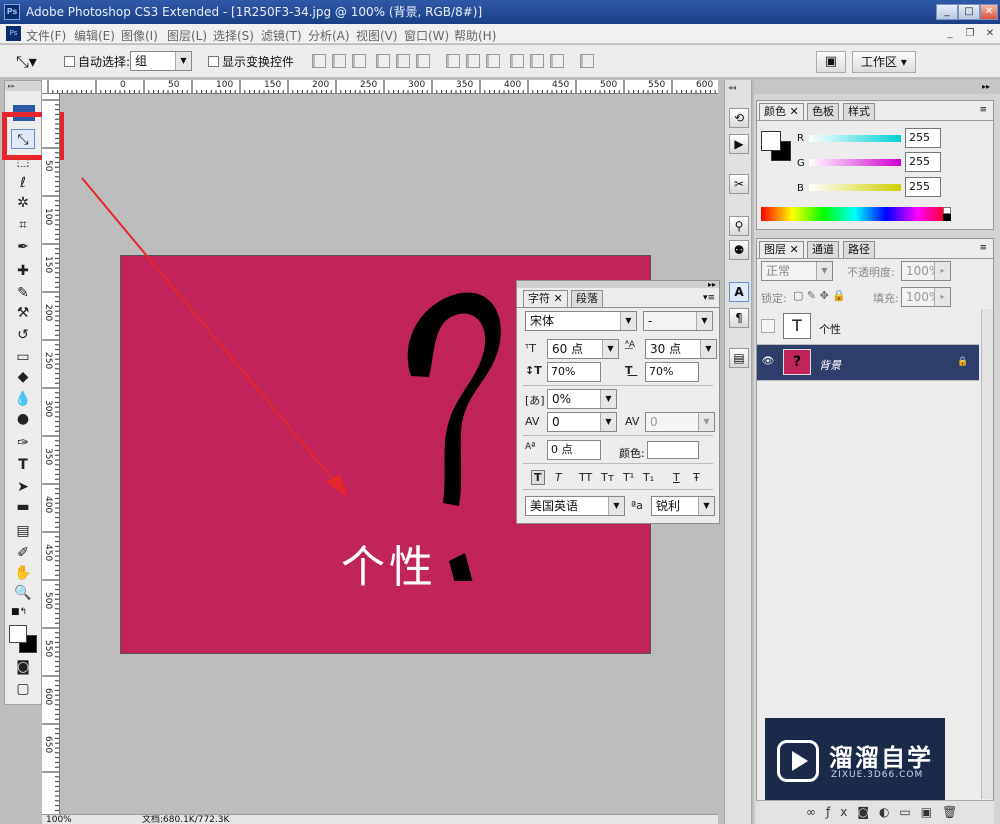 The image size is (1000, 824). What do you see at coordinates (18, 634) in the screenshot?
I see `foreground-color-swatch` at bounding box center [18, 634].